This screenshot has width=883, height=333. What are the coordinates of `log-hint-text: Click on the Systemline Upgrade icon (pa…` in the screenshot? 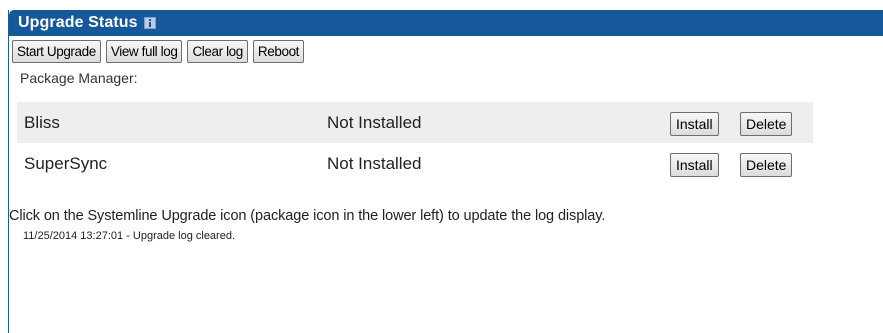 It's located at (307, 216).